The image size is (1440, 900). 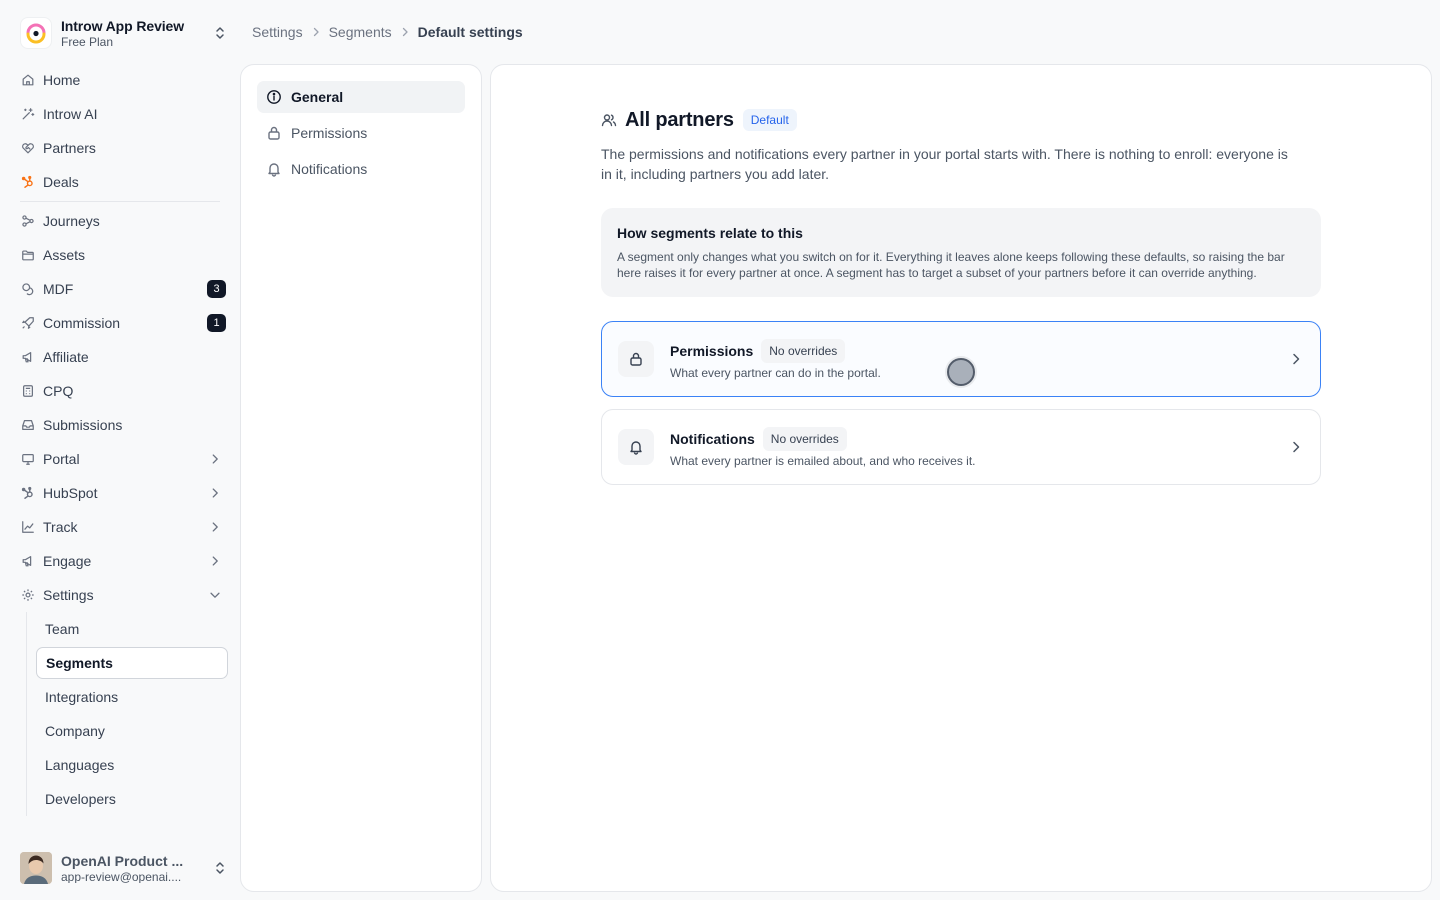 I want to click on tab-general: General, so click(x=361, y=97).